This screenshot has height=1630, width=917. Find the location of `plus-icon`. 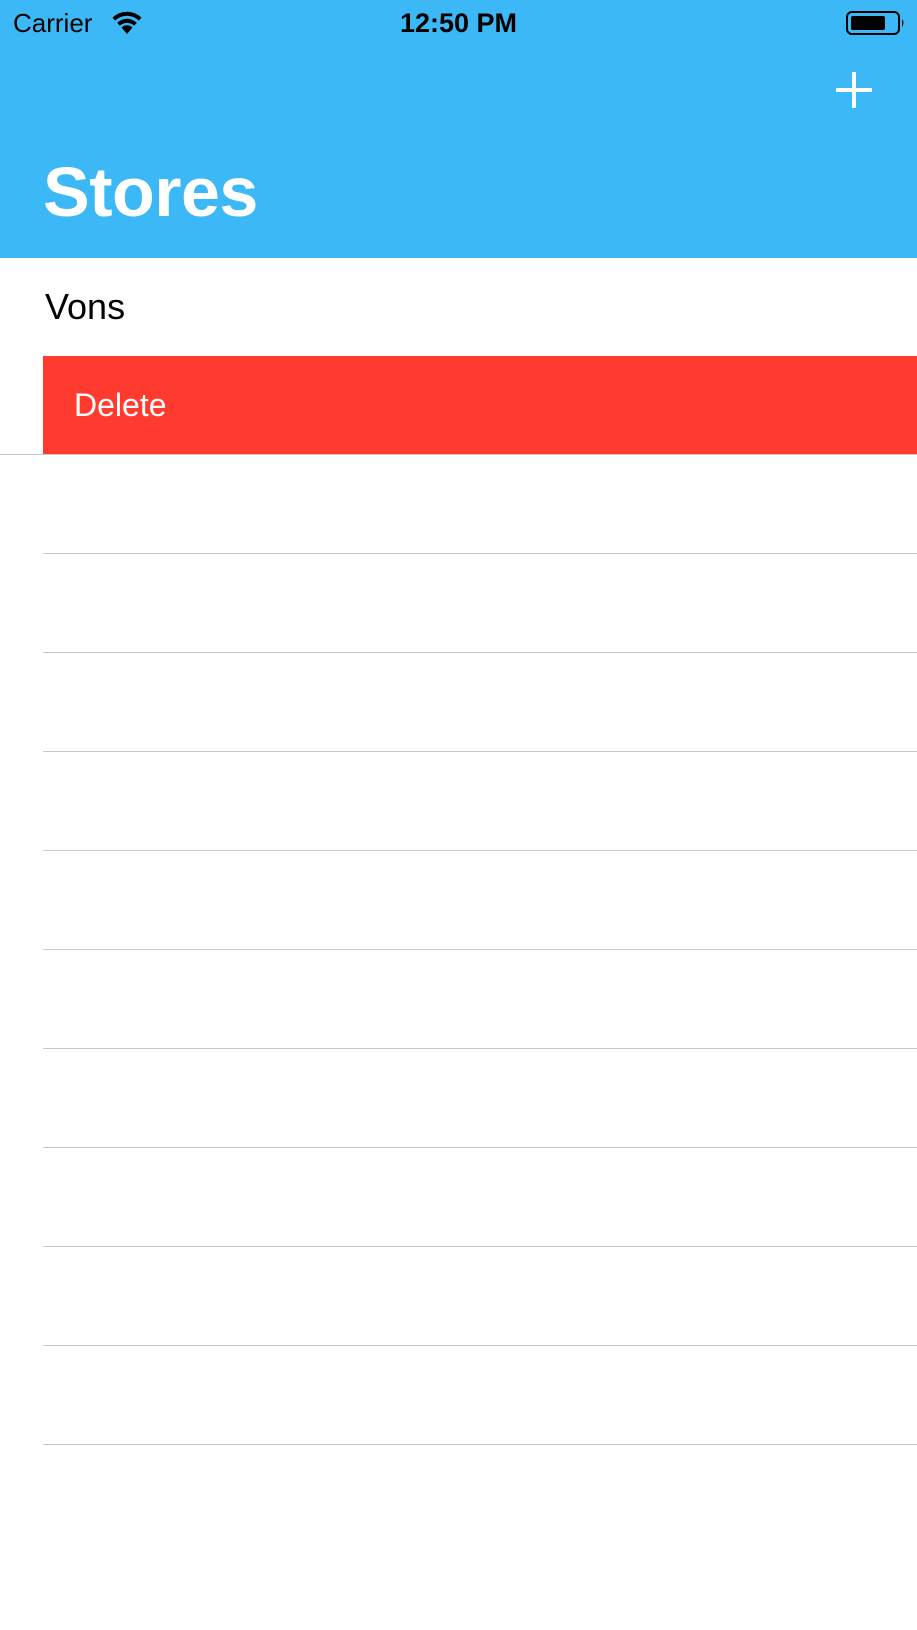

plus-icon is located at coordinates (854, 90).